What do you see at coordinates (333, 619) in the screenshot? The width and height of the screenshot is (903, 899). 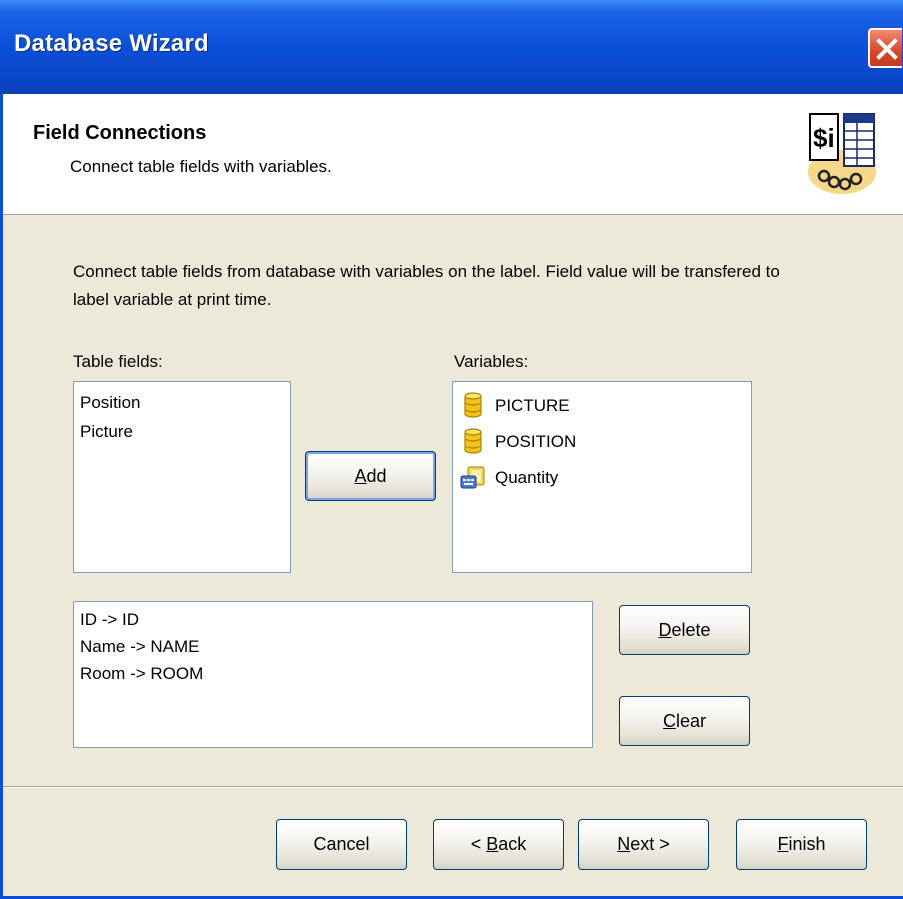 I see `list-item: ID -> ID` at bounding box center [333, 619].